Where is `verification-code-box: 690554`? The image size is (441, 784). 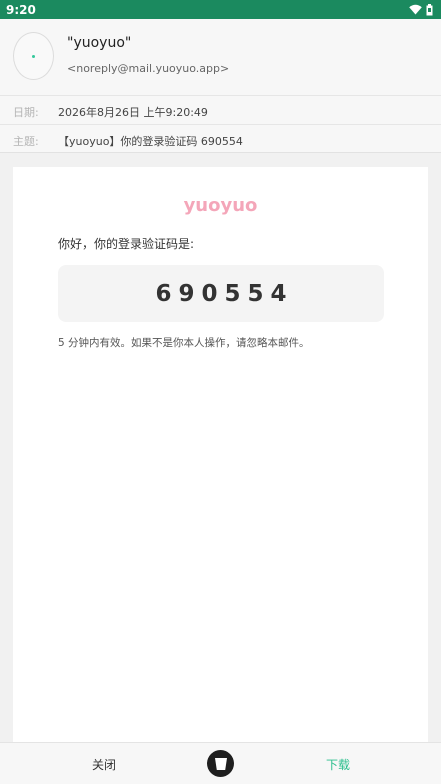 verification-code-box: 690554 is located at coordinates (221, 293).